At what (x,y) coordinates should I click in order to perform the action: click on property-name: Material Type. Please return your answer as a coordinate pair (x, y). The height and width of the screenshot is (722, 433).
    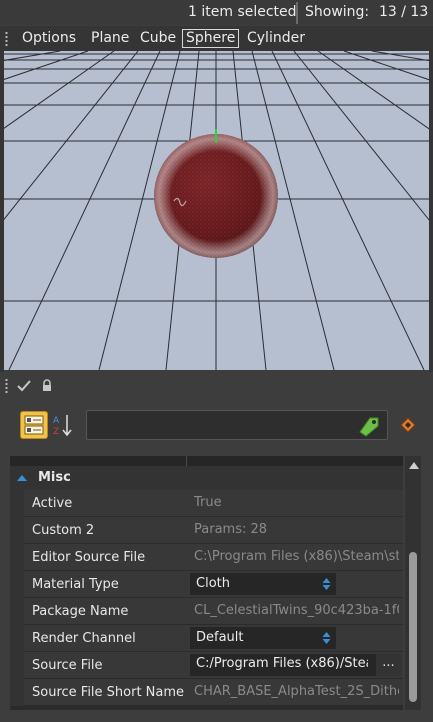
    Looking at the image, I should click on (75, 584).